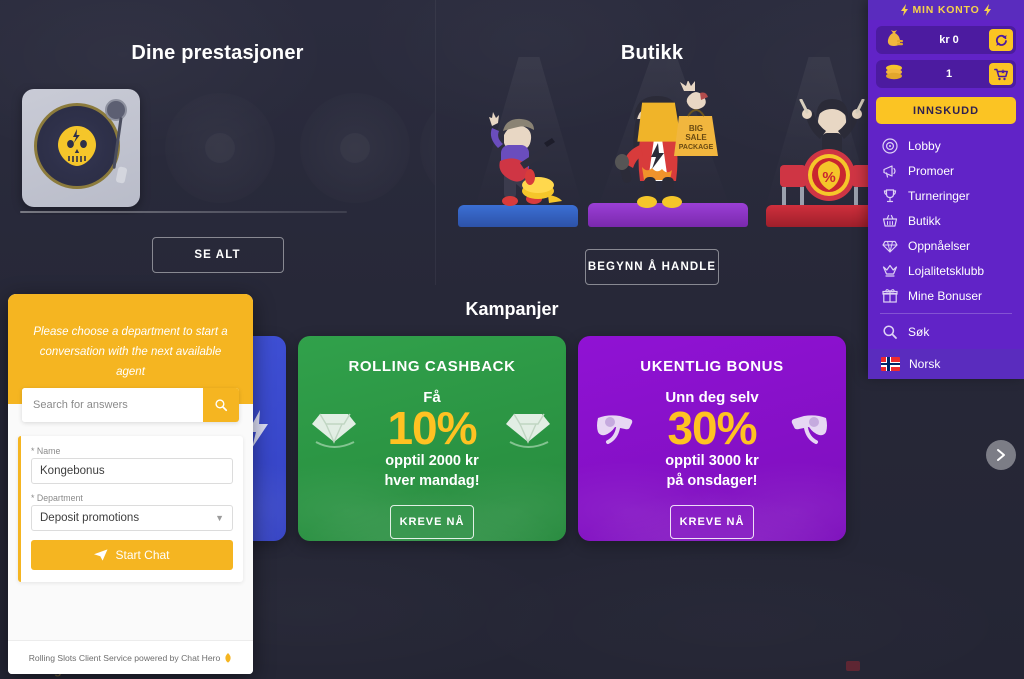  What do you see at coordinates (924, 220) in the screenshot?
I see `sidebar-item-label: Butikk` at bounding box center [924, 220].